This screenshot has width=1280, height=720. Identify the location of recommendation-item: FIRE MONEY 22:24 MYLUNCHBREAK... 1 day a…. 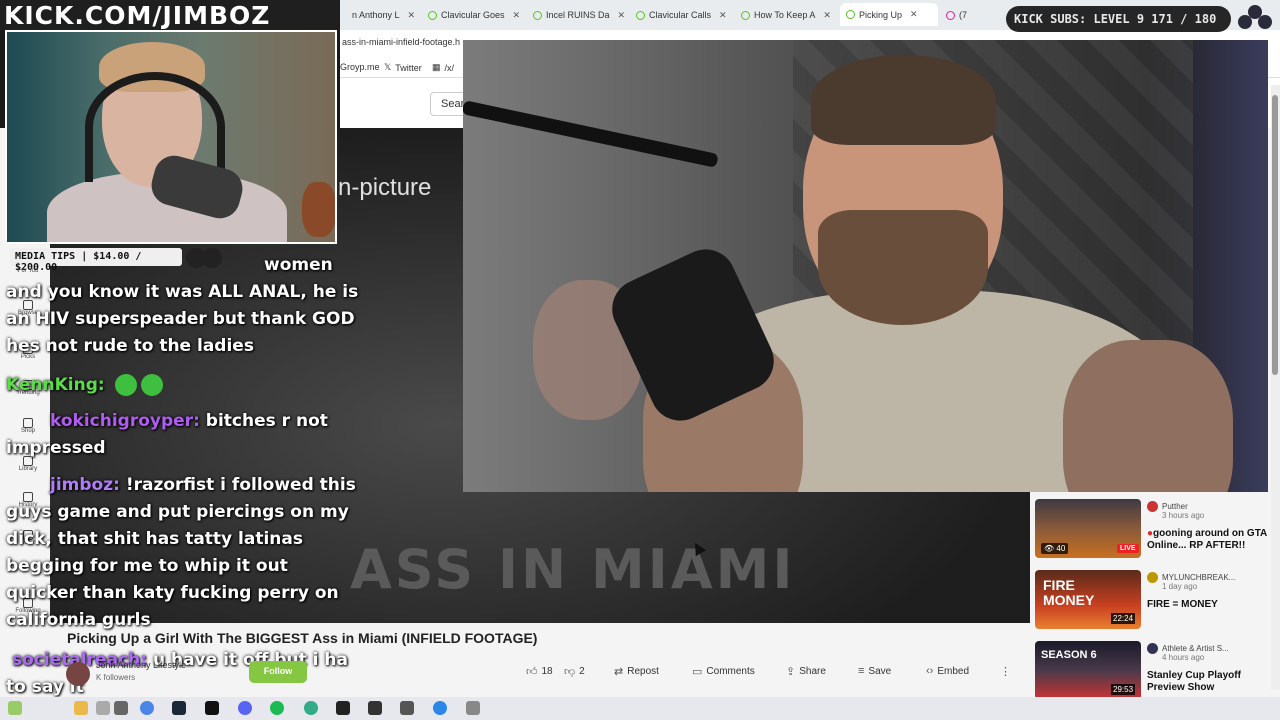
(1150, 601).